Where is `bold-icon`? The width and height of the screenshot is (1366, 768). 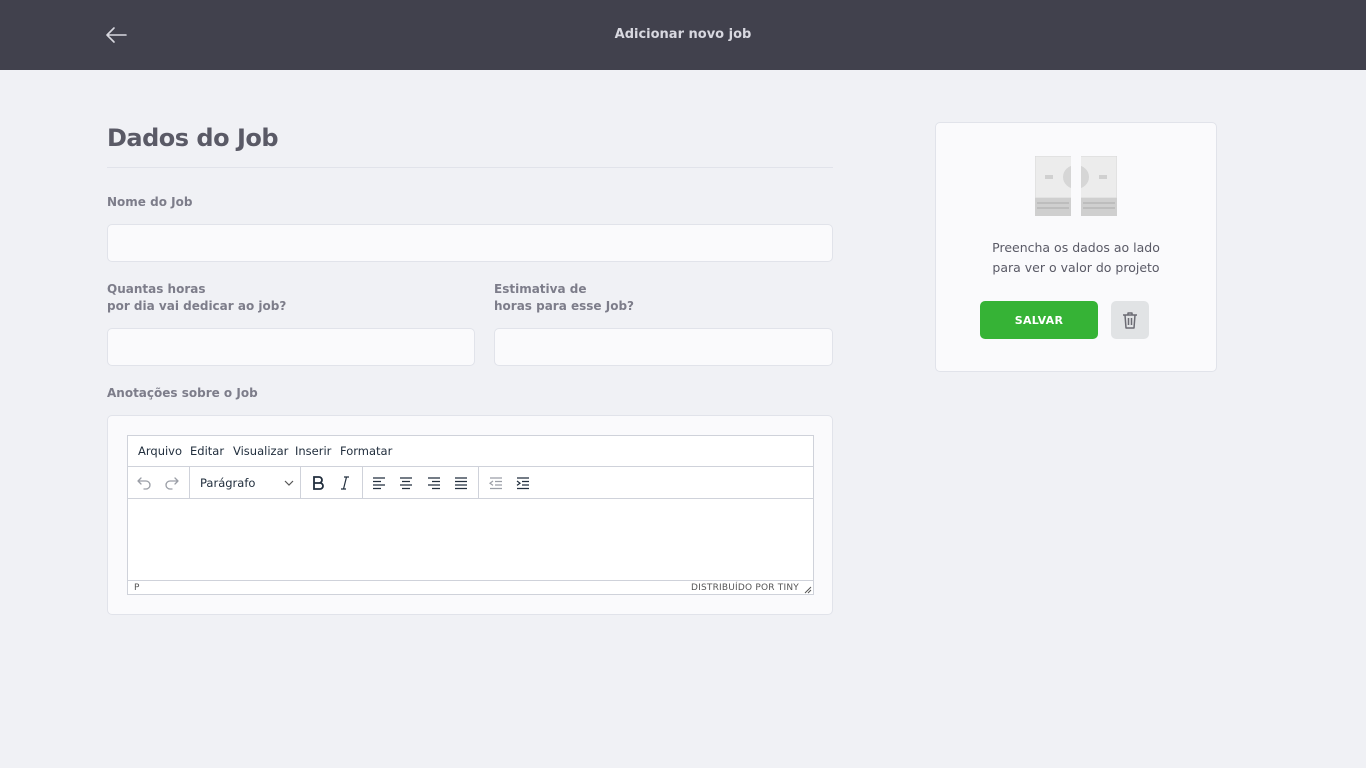
bold-icon is located at coordinates (318, 483).